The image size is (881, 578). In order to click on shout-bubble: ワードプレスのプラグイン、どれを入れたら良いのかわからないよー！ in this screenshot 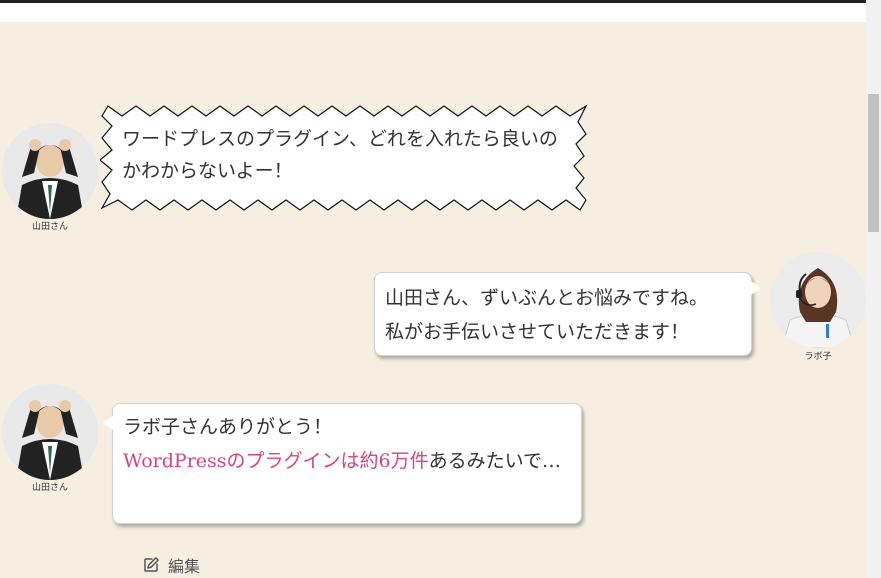, I will do `click(344, 158)`.